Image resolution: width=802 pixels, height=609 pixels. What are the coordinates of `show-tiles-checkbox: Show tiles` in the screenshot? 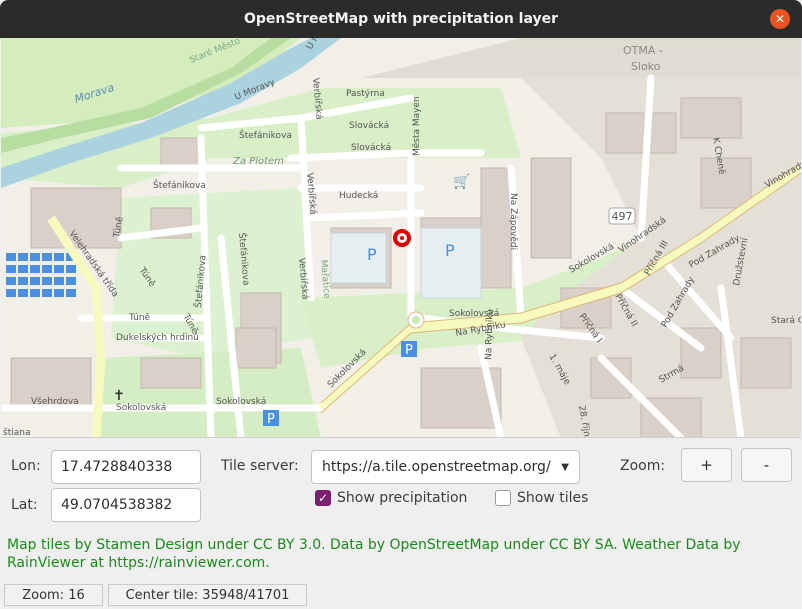 It's located at (541, 498).